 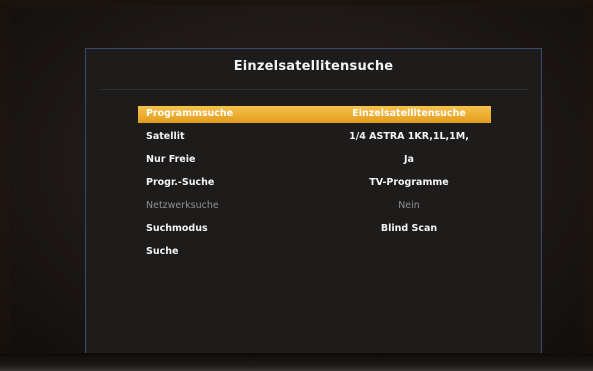 What do you see at coordinates (409, 182) in the screenshot?
I see `row-value: TV-Programme` at bounding box center [409, 182].